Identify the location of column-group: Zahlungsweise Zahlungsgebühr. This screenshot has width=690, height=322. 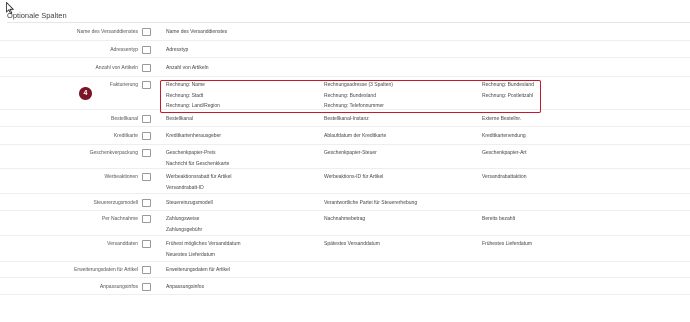
(184, 224).